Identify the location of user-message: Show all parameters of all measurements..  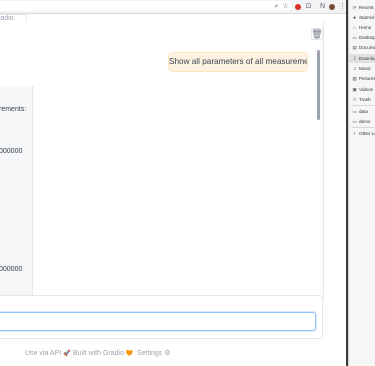
(238, 62).